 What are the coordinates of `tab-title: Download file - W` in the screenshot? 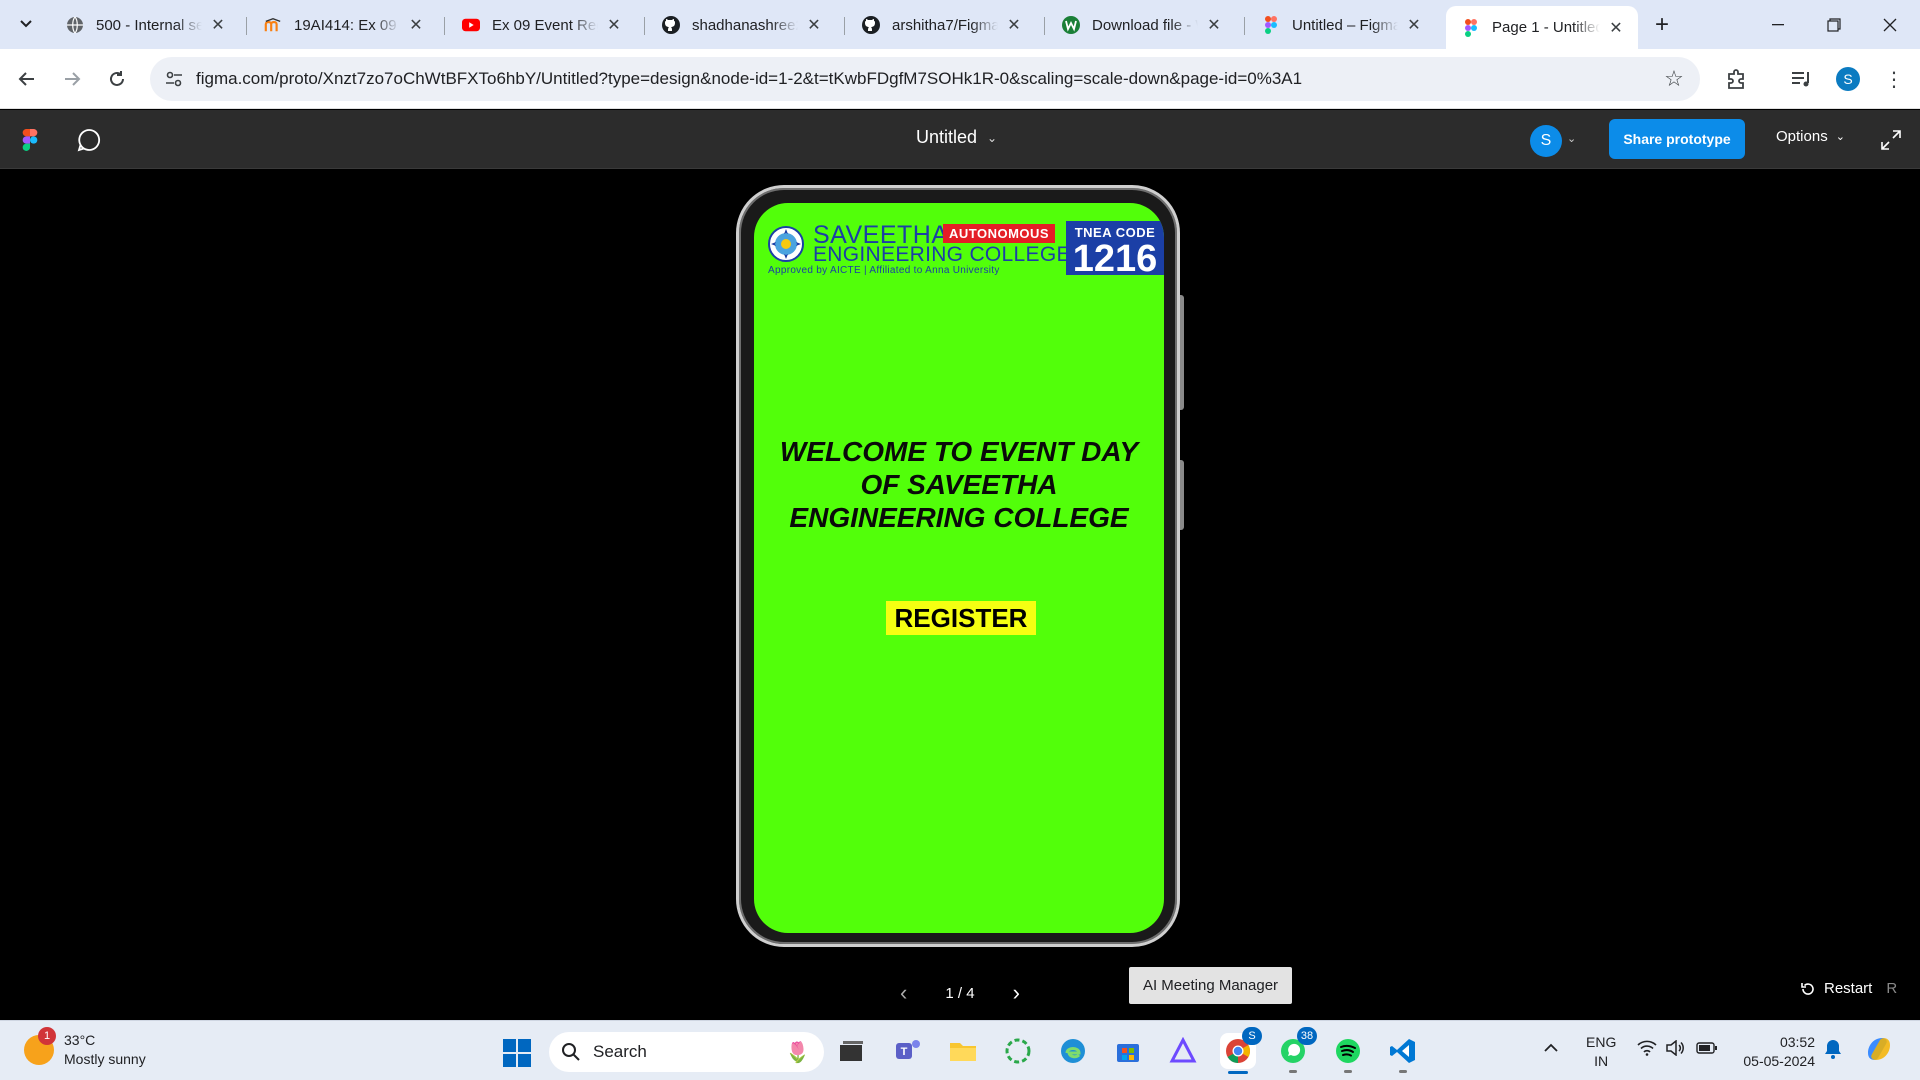 It's located at (1145, 25).